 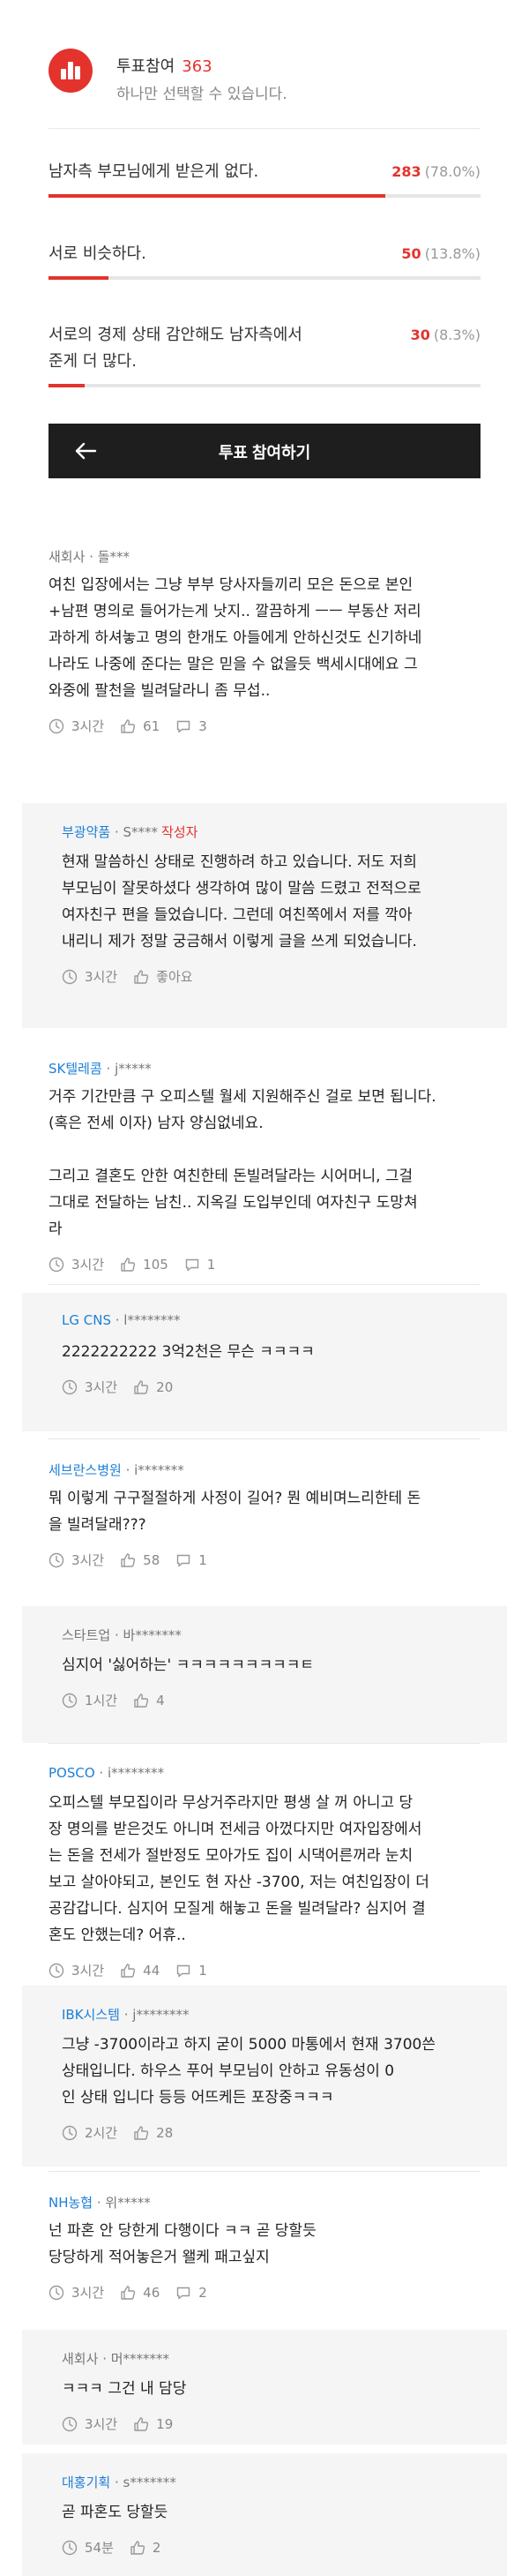 What do you see at coordinates (99, 2202) in the screenshot?
I see `comment-author: NH농협 · 위*****` at bounding box center [99, 2202].